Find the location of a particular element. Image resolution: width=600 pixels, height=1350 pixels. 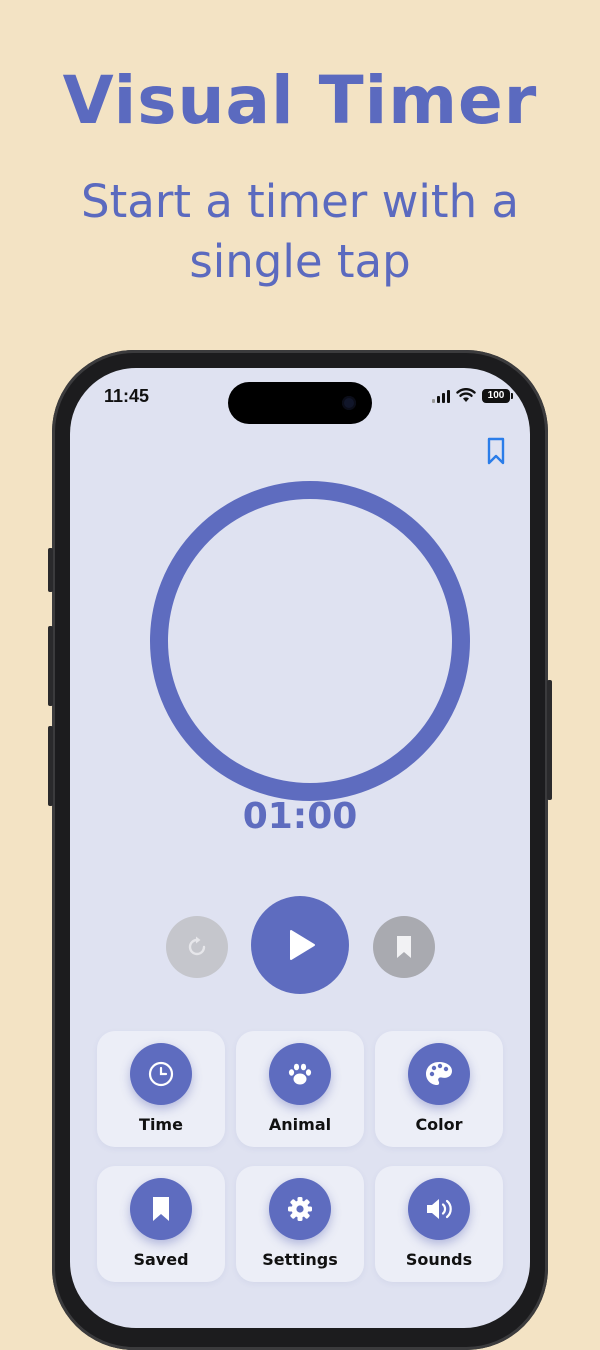

reset-button is located at coordinates (197, 947).